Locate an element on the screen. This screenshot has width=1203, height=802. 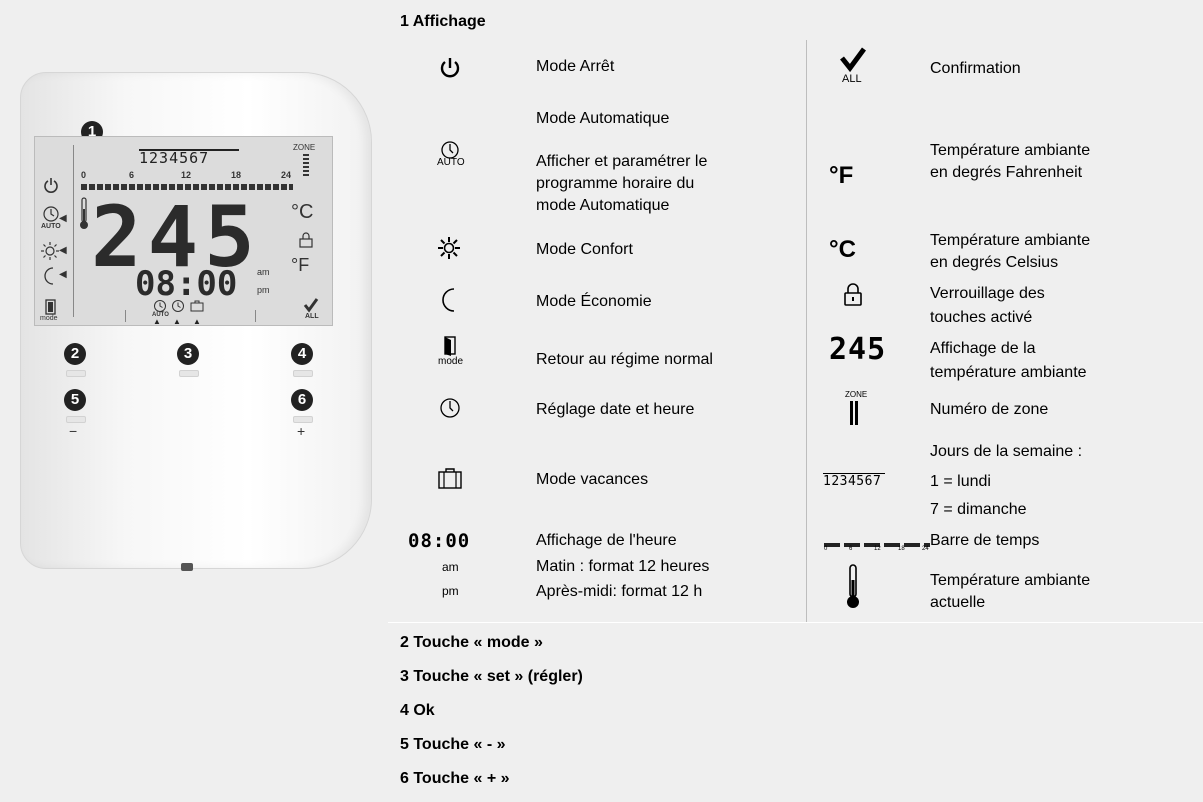
mode-label: mode is located at coordinates (451, 361).